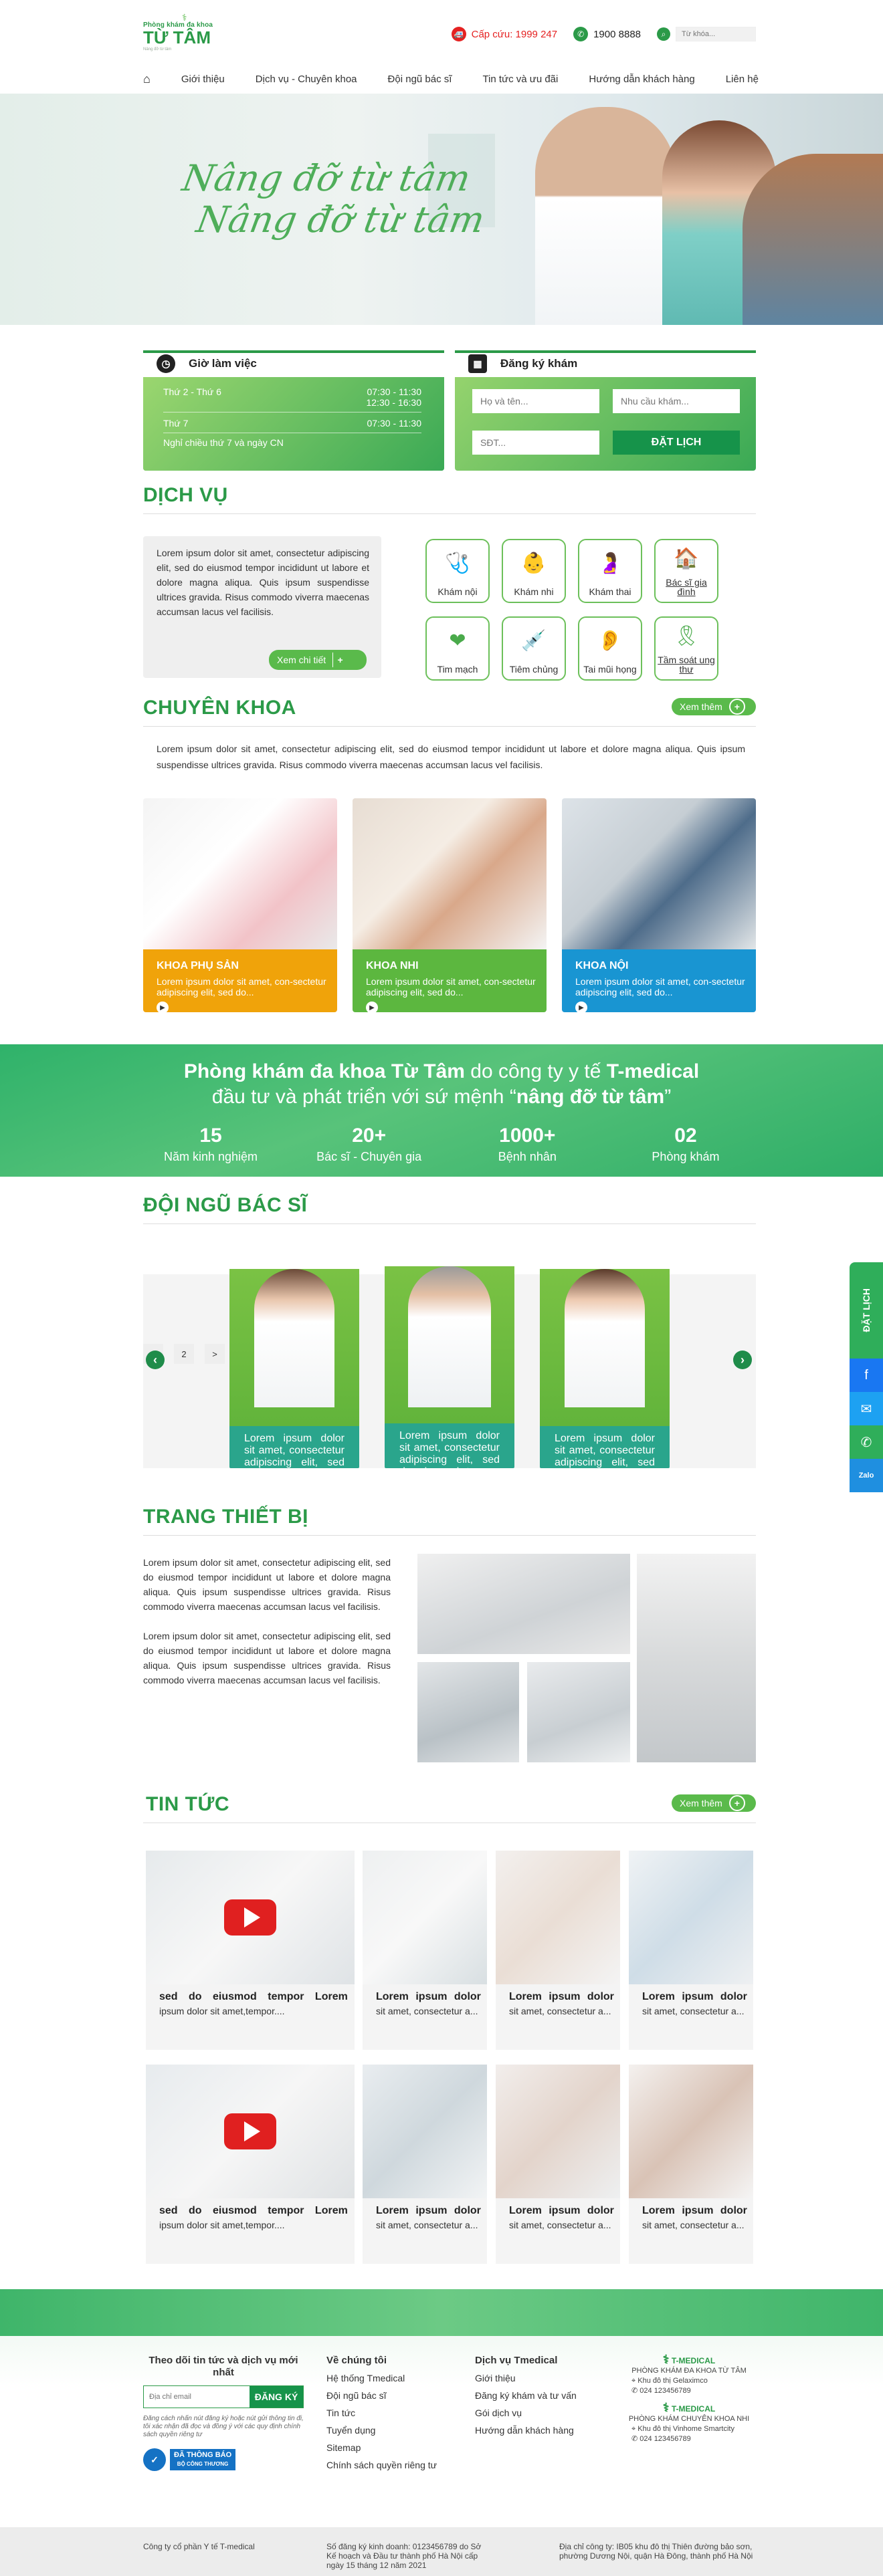 Image resolution: width=883 pixels, height=2576 pixels. What do you see at coordinates (420, 79) in the screenshot?
I see `nav-item-doctors: Đội ngũ bác sĩ` at bounding box center [420, 79].